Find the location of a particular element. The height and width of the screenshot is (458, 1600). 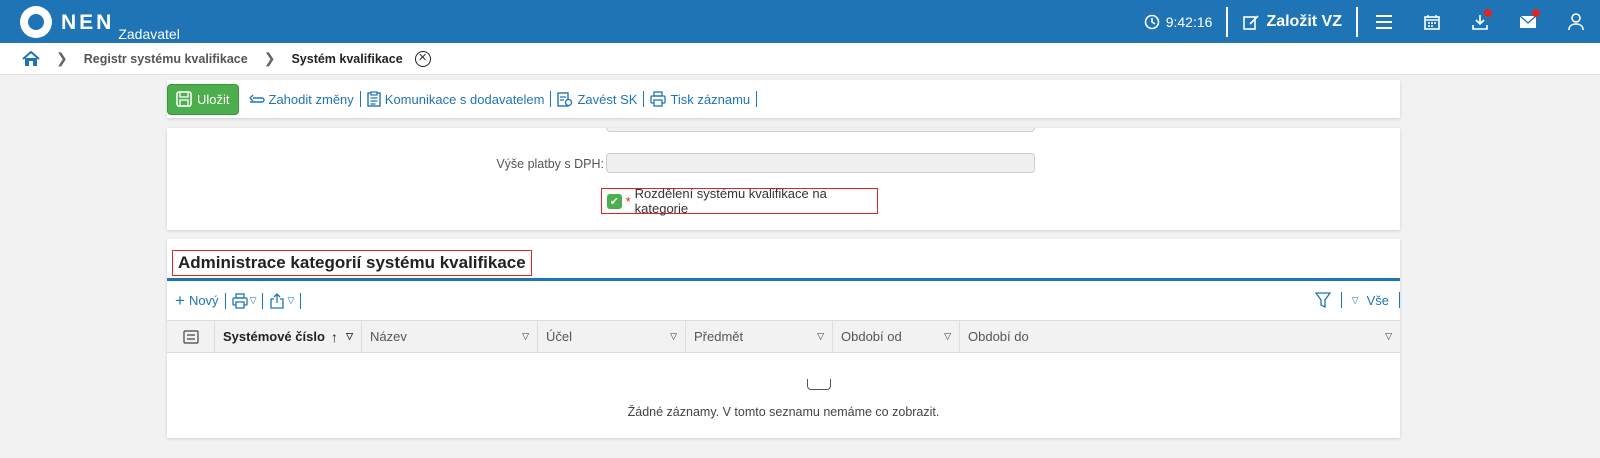

session-timer: 9:42:16 is located at coordinates (1178, 22).